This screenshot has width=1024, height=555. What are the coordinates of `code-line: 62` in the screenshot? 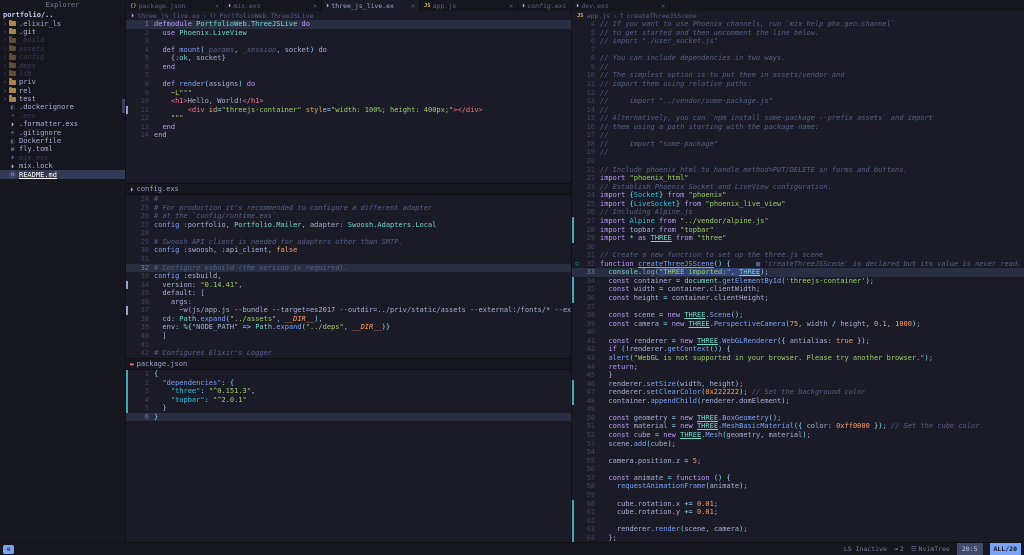 It's located at (798, 521).